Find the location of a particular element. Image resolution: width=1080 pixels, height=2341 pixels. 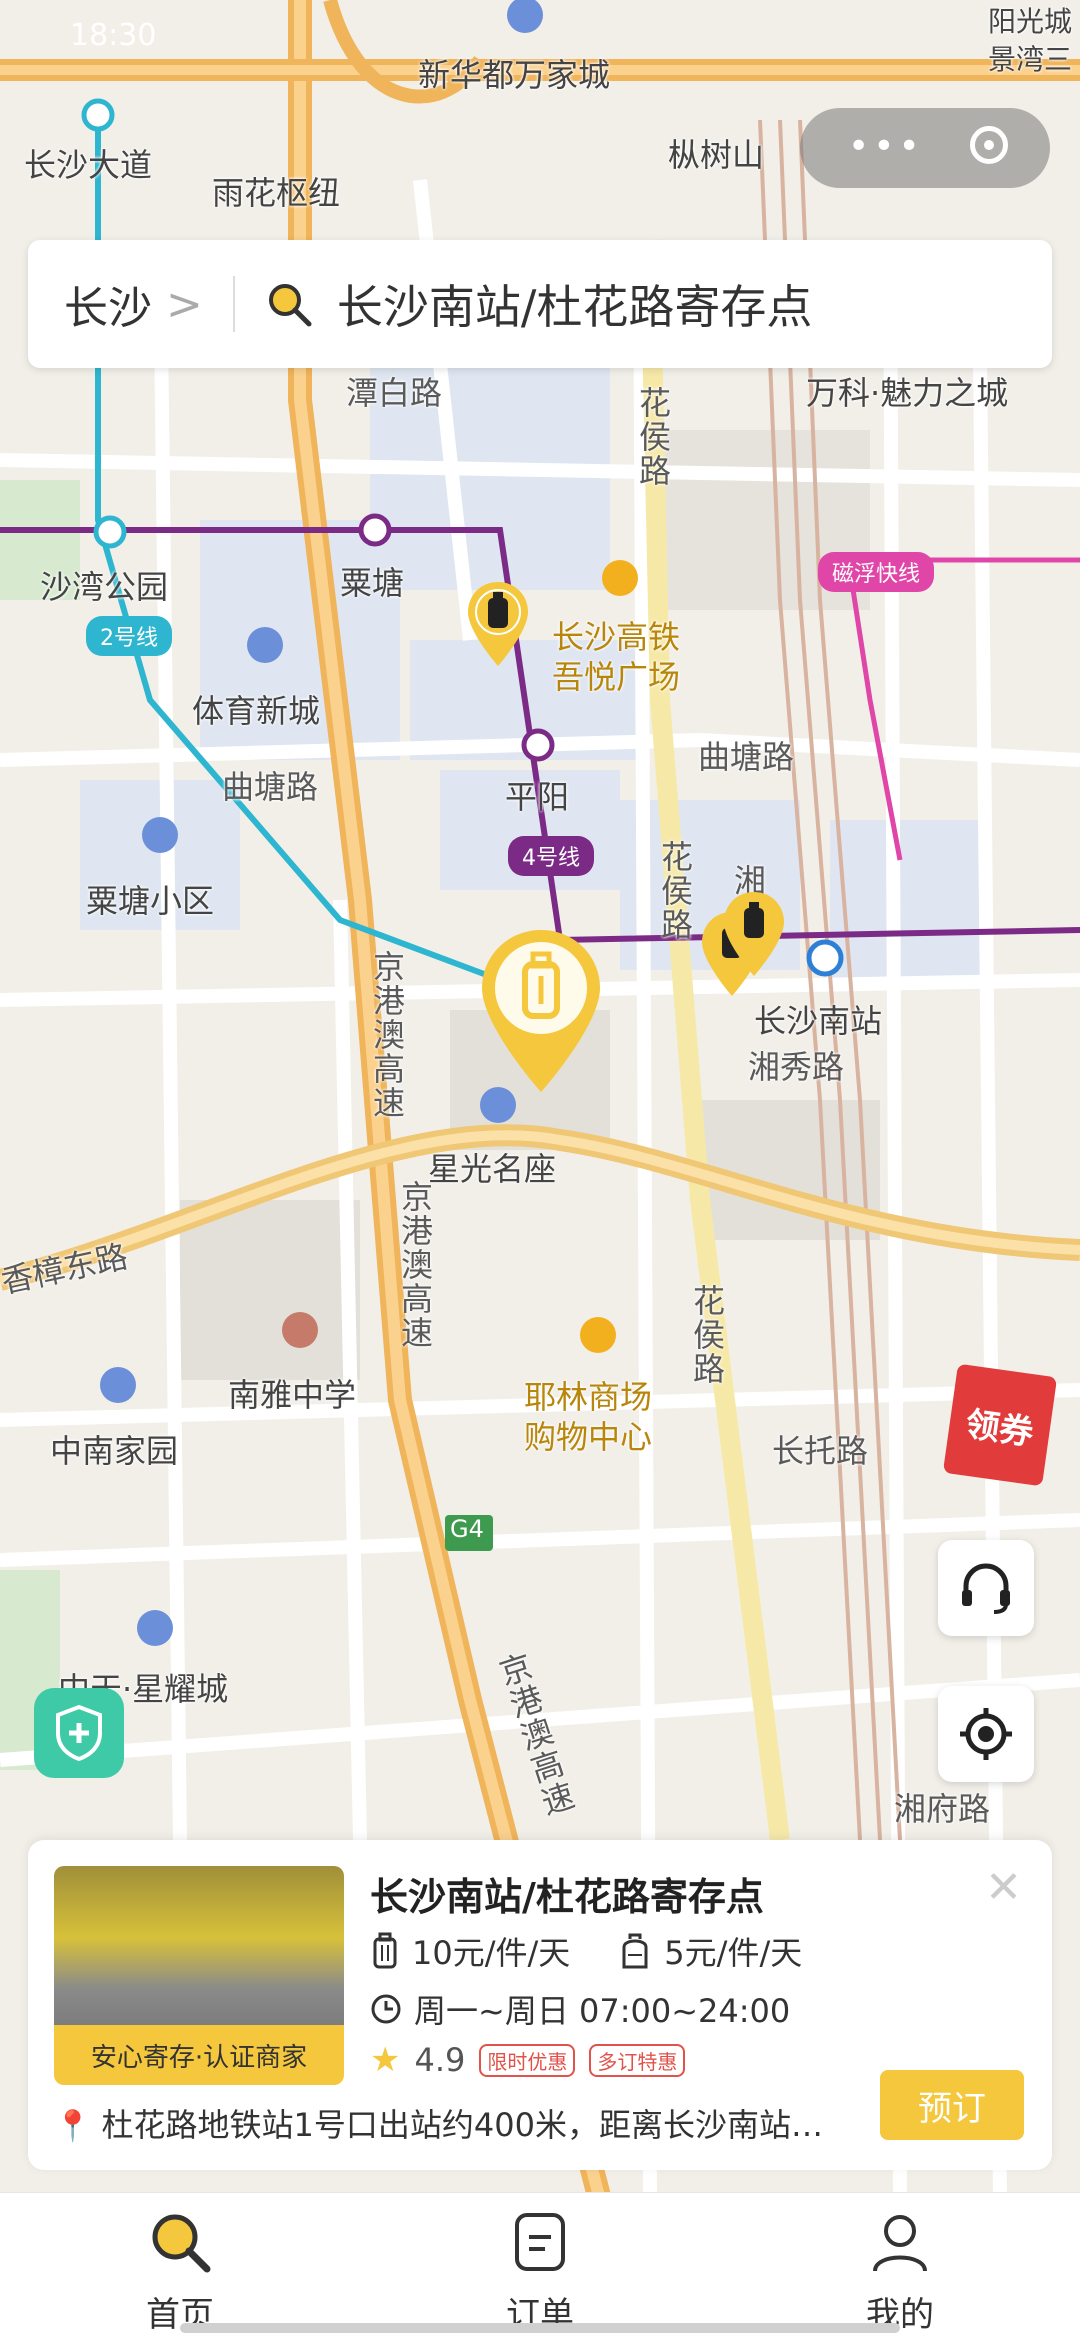

hours-text: 周一~周日 07:00~24:00 is located at coordinates (602, 2011).